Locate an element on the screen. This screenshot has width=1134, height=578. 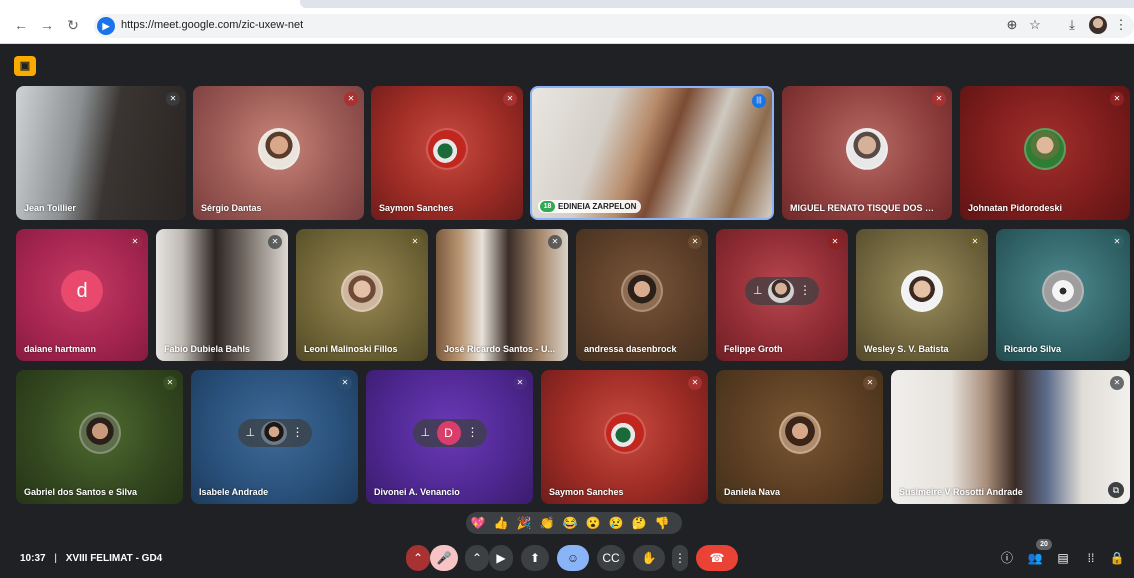
mic-toggle-button: 🎤 is located at coordinates (444, 558).